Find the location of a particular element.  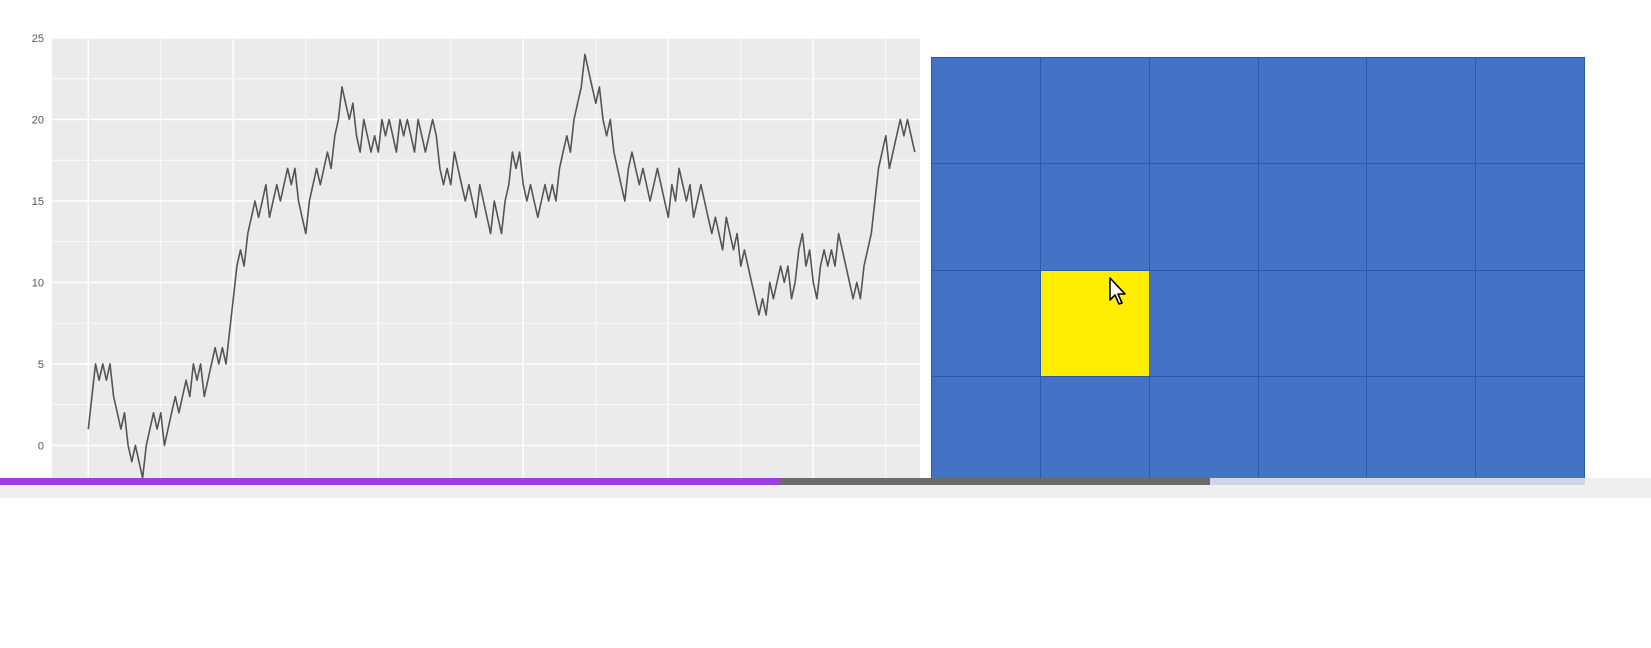

progress-remaining is located at coordinates (1397, 481).